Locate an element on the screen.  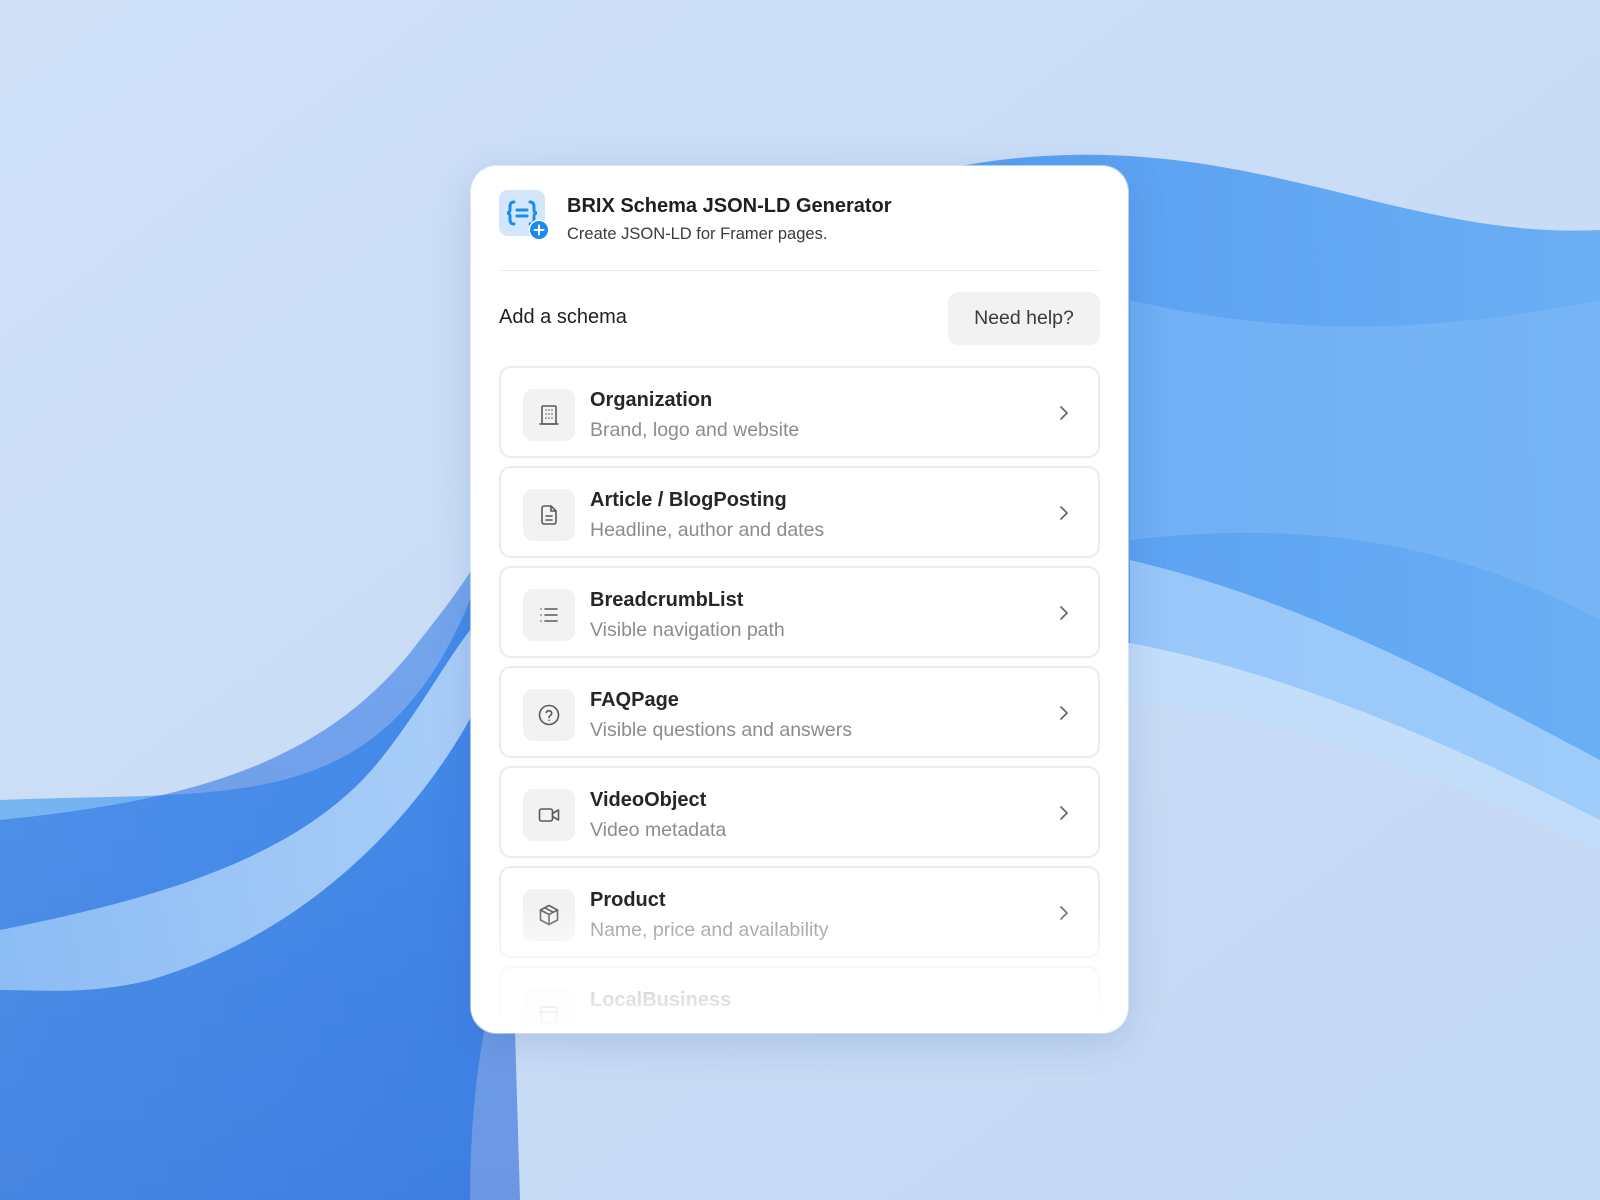
question-circle-icon is located at coordinates (549, 715).